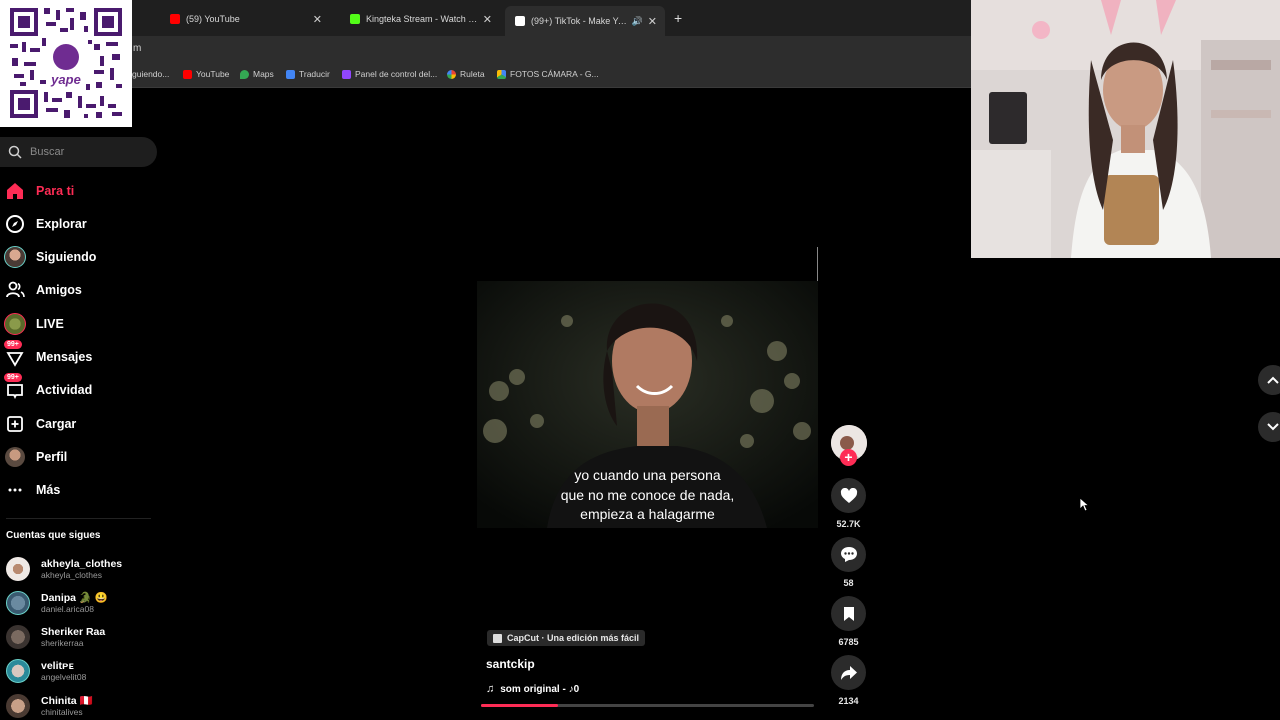 Image resolution: width=1280 pixels, height=720 pixels. Describe the element at coordinates (848, 672) in the screenshot. I see `share-button` at that location.